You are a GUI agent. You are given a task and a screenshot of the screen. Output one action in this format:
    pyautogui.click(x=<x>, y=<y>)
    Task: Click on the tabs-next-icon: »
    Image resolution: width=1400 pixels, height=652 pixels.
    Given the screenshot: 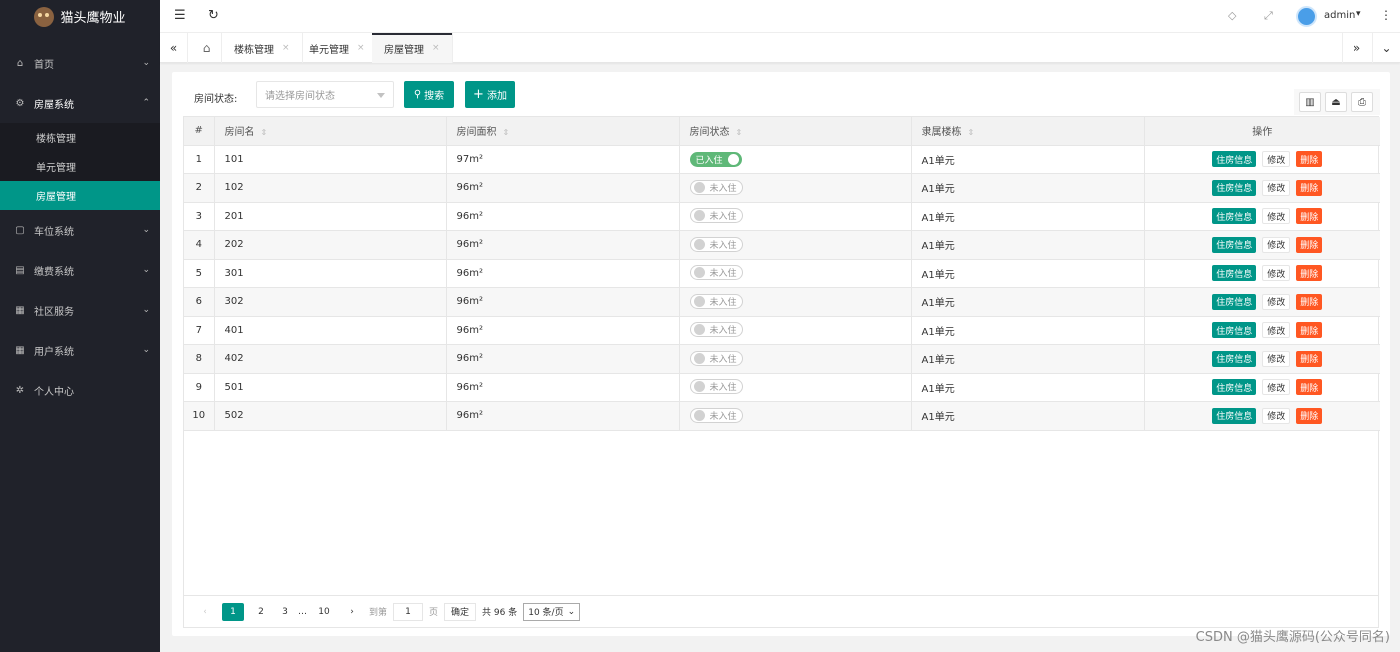 What is the action you would take?
    pyautogui.click(x=1356, y=48)
    